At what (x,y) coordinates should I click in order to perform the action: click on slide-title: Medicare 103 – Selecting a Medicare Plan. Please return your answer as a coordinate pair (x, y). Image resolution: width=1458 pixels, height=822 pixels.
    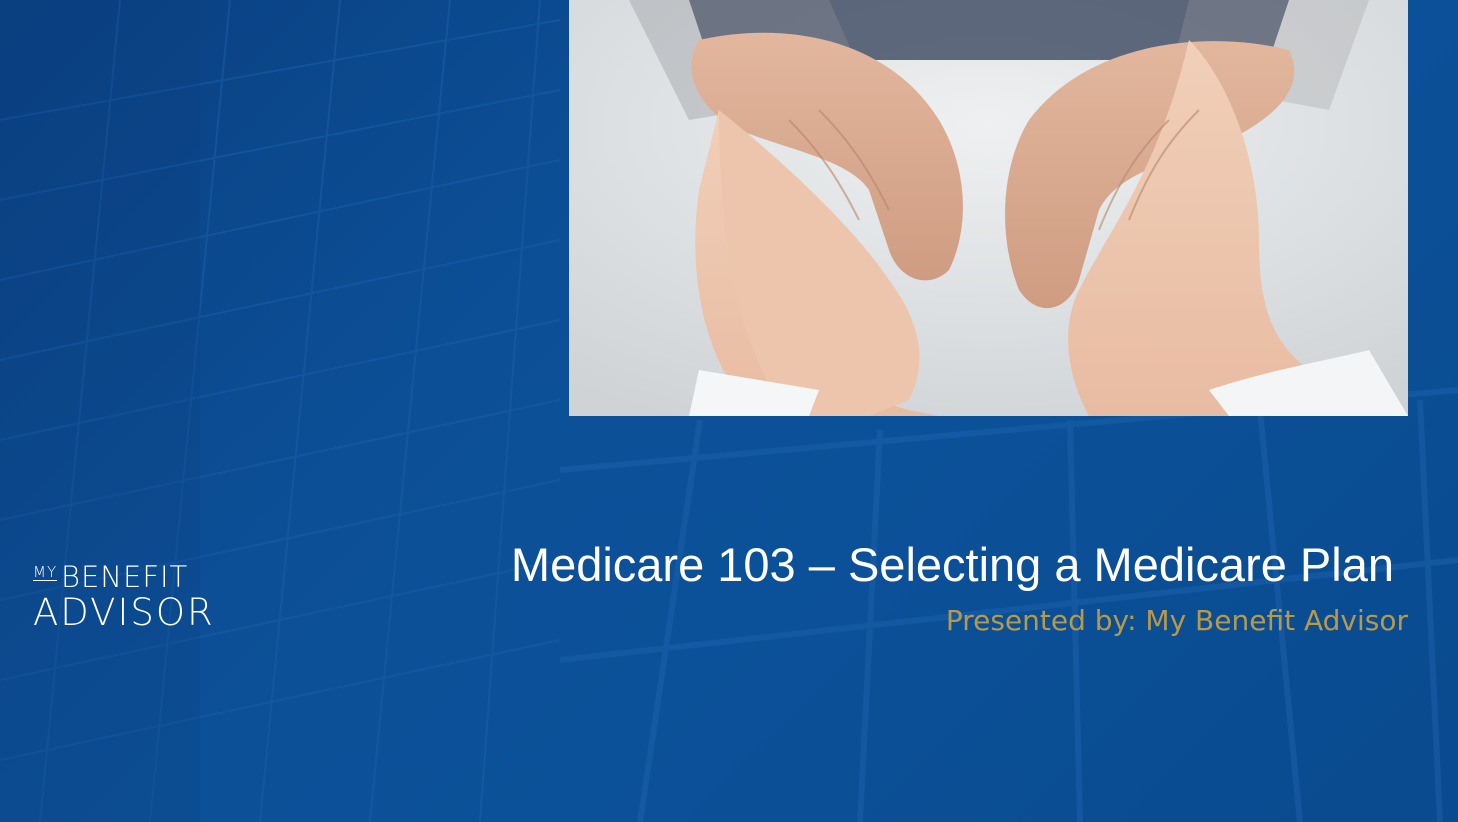
    Looking at the image, I should click on (952, 564).